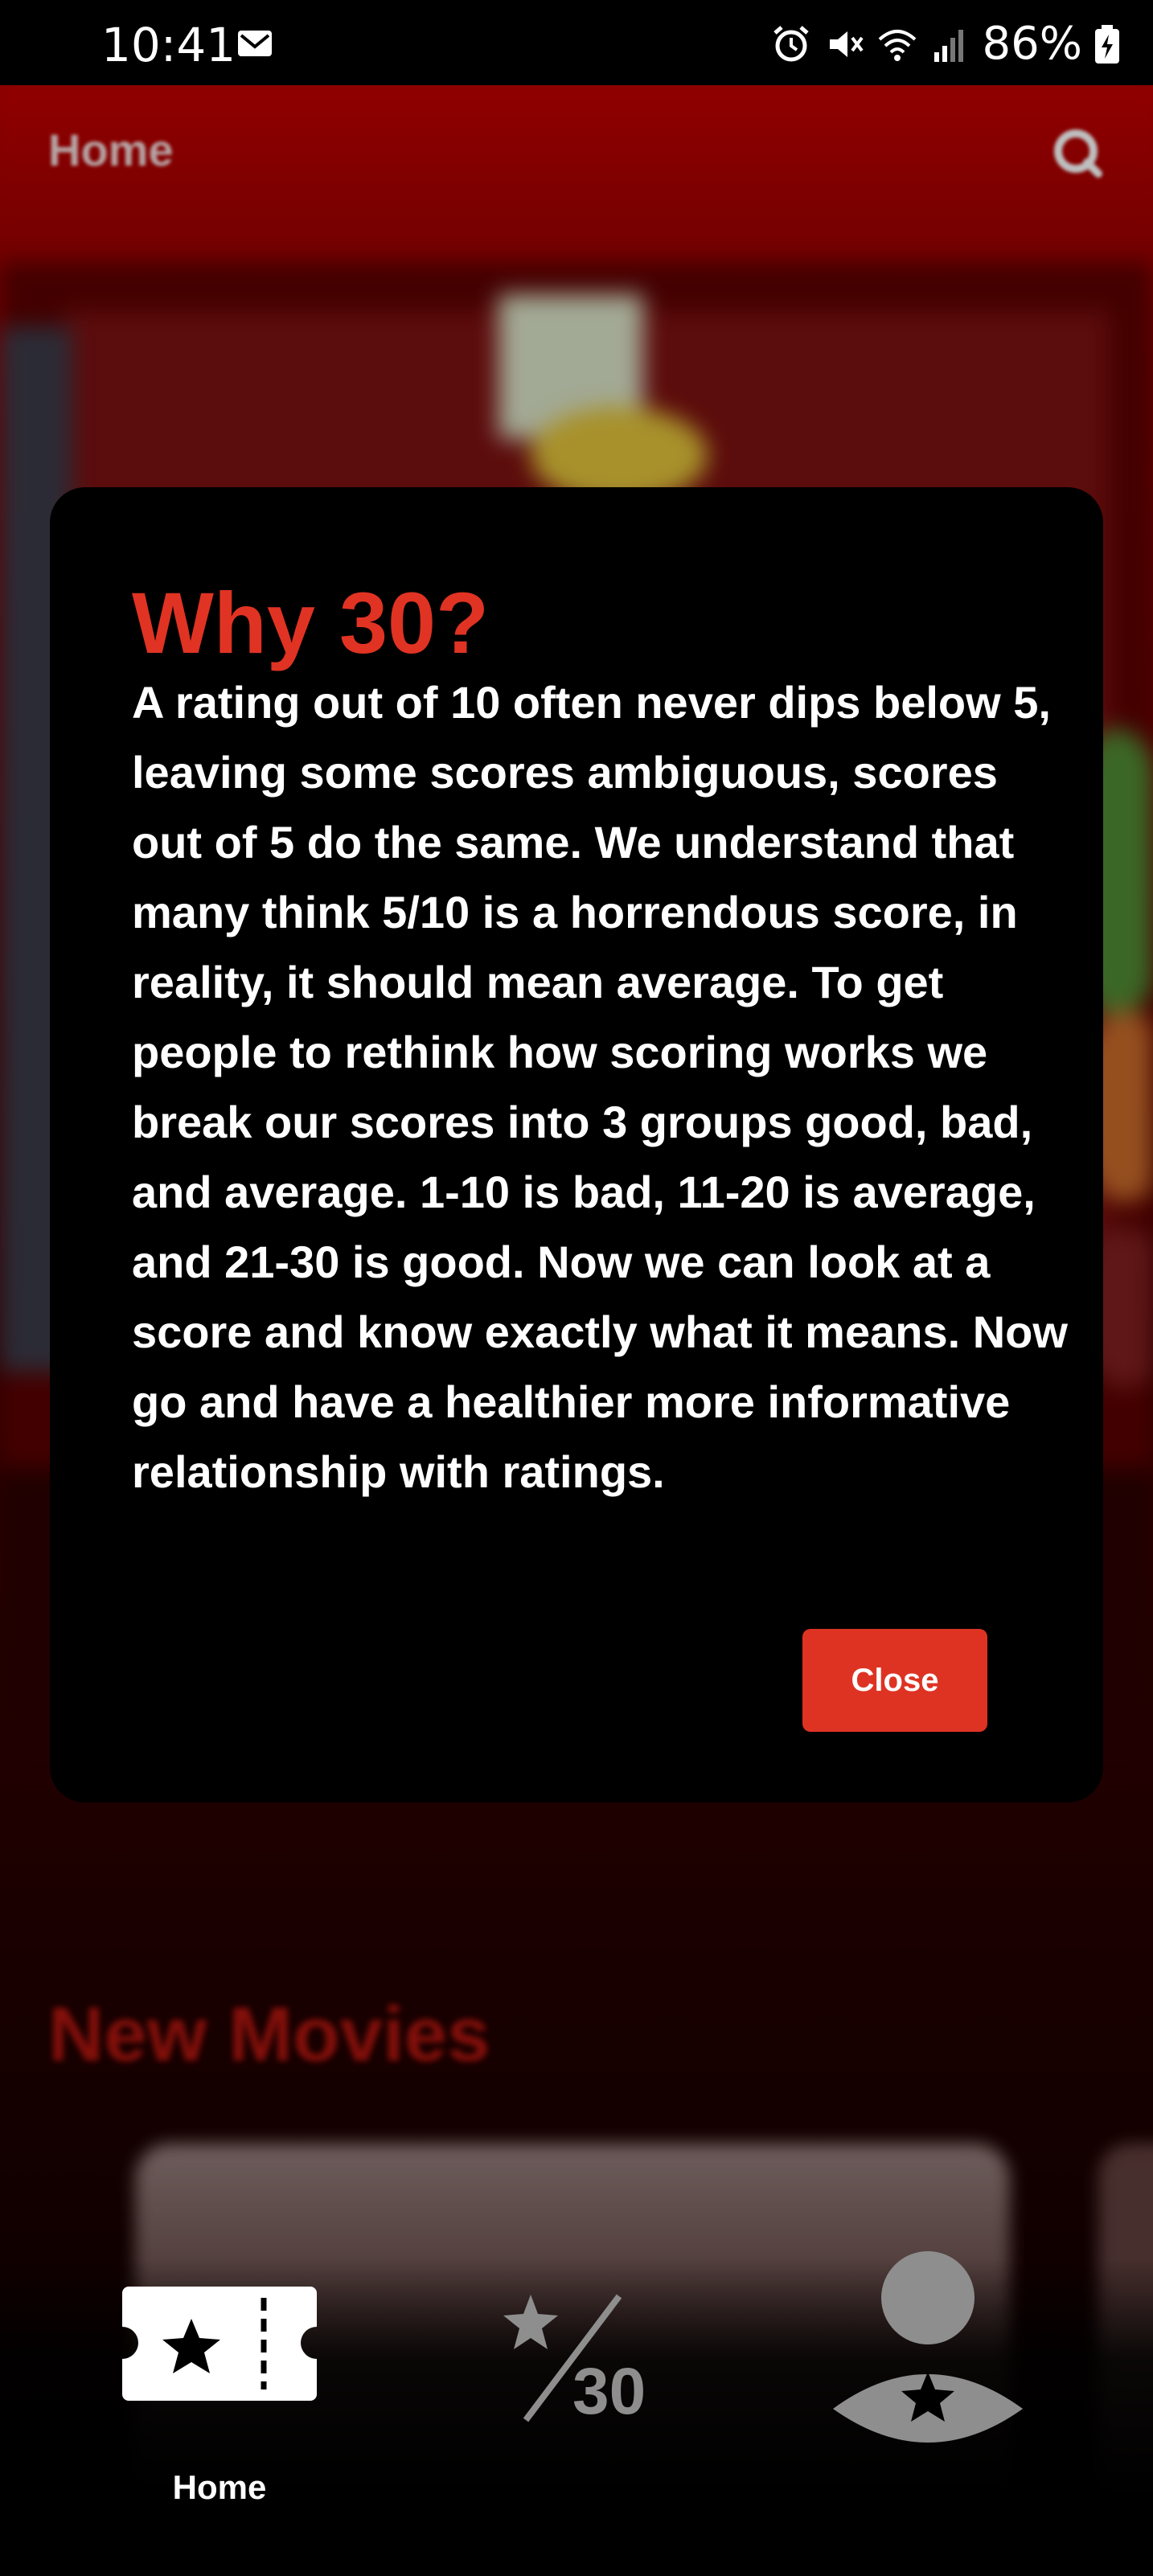  Describe the element at coordinates (948, 45) in the screenshot. I see `signal-icon` at that location.